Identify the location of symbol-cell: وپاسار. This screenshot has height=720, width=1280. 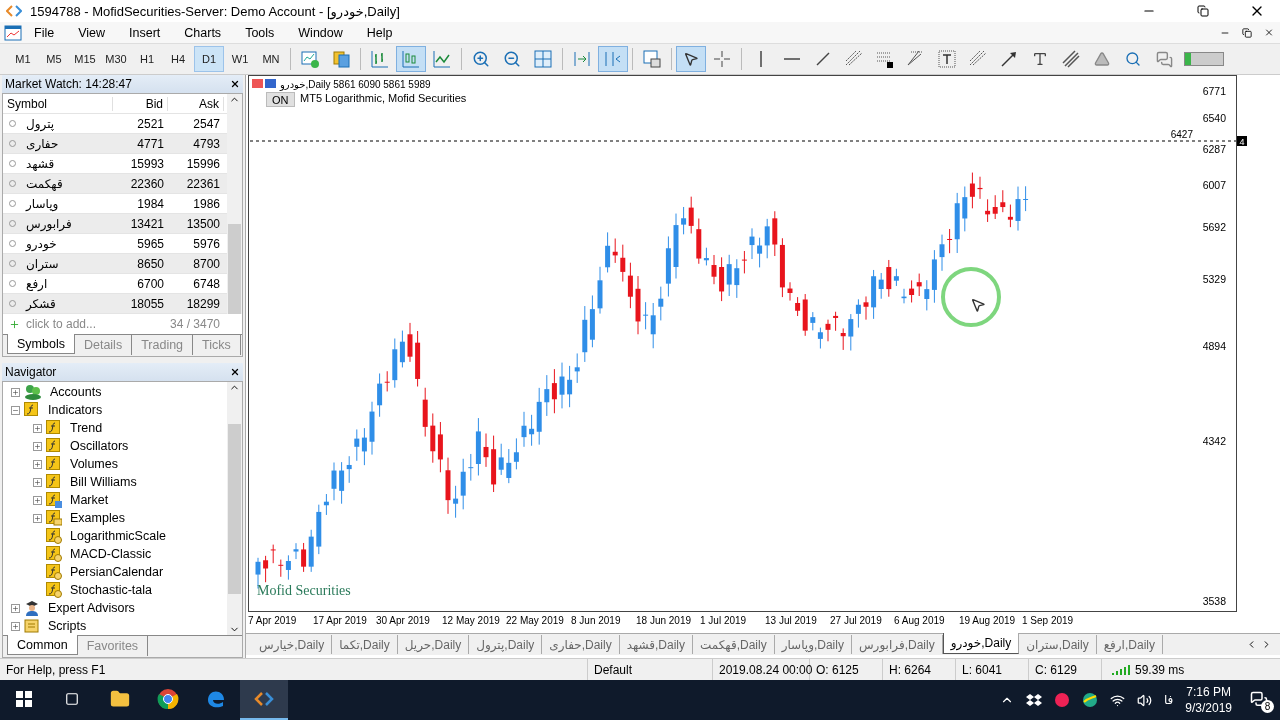
(42, 203).